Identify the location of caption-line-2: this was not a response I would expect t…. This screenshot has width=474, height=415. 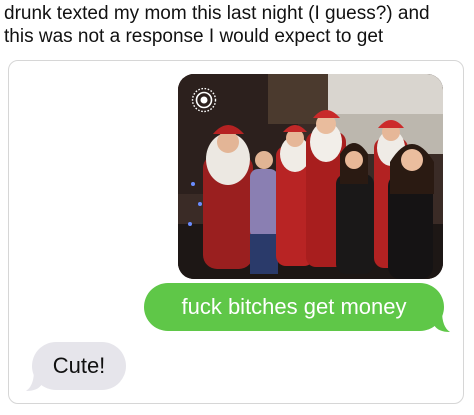
(194, 36).